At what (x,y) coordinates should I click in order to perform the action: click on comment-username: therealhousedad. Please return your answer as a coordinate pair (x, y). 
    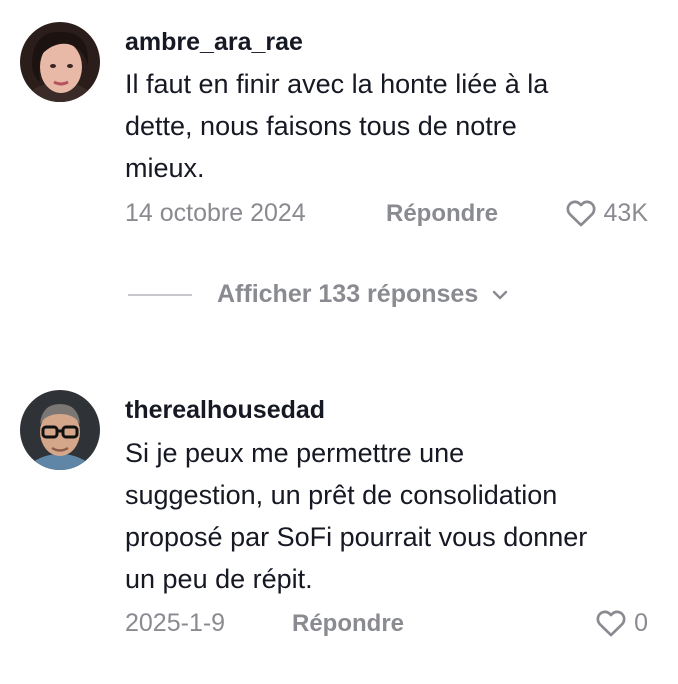
    Looking at the image, I should click on (225, 410).